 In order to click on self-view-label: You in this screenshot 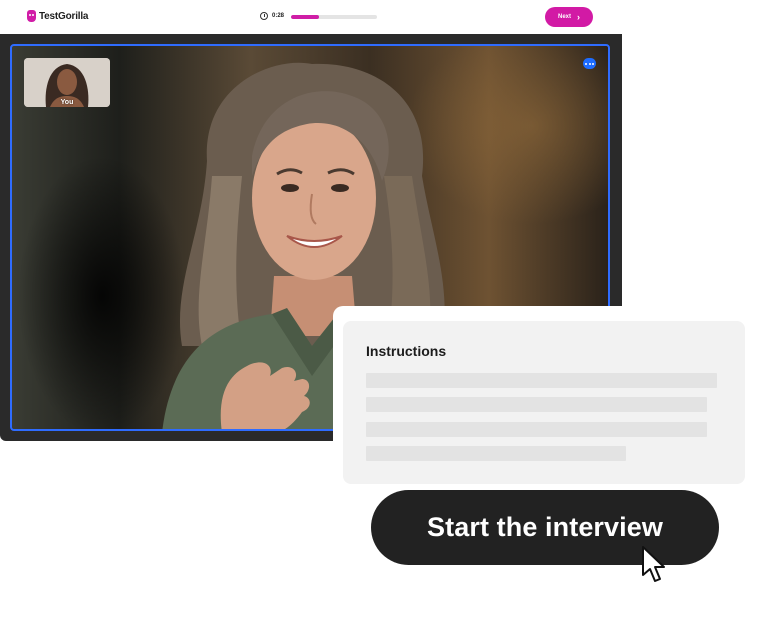, I will do `click(67, 102)`.